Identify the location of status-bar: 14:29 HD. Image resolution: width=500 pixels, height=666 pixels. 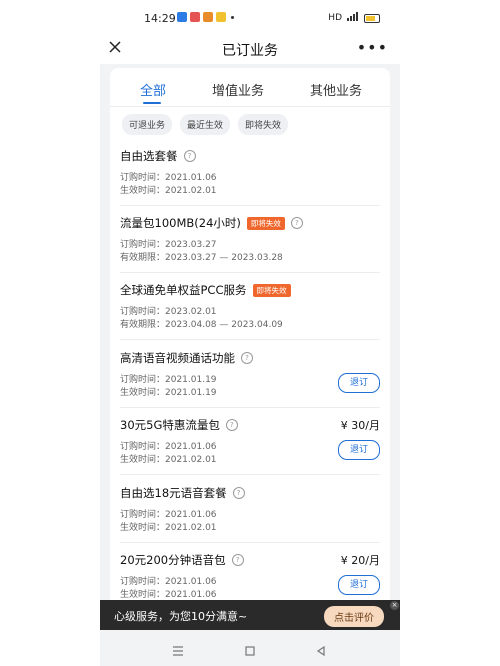
(250, 17).